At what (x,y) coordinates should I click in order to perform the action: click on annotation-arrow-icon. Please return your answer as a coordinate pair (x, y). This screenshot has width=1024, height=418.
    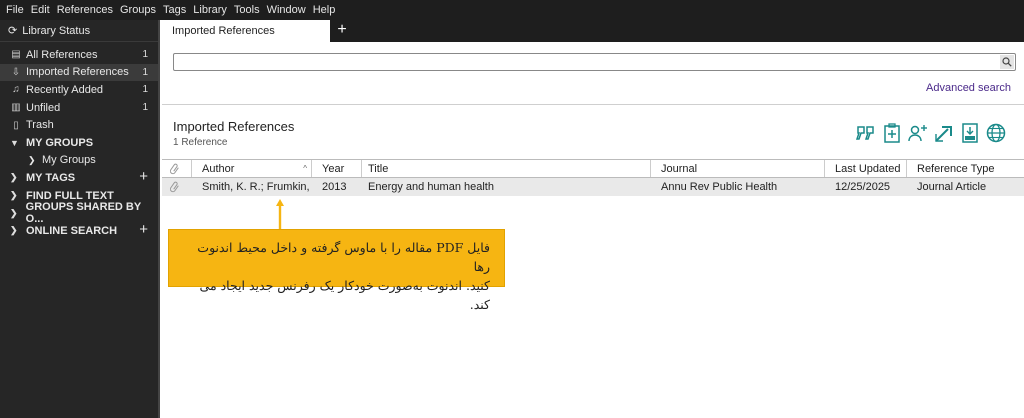
    Looking at the image, I should click on (280, 214).